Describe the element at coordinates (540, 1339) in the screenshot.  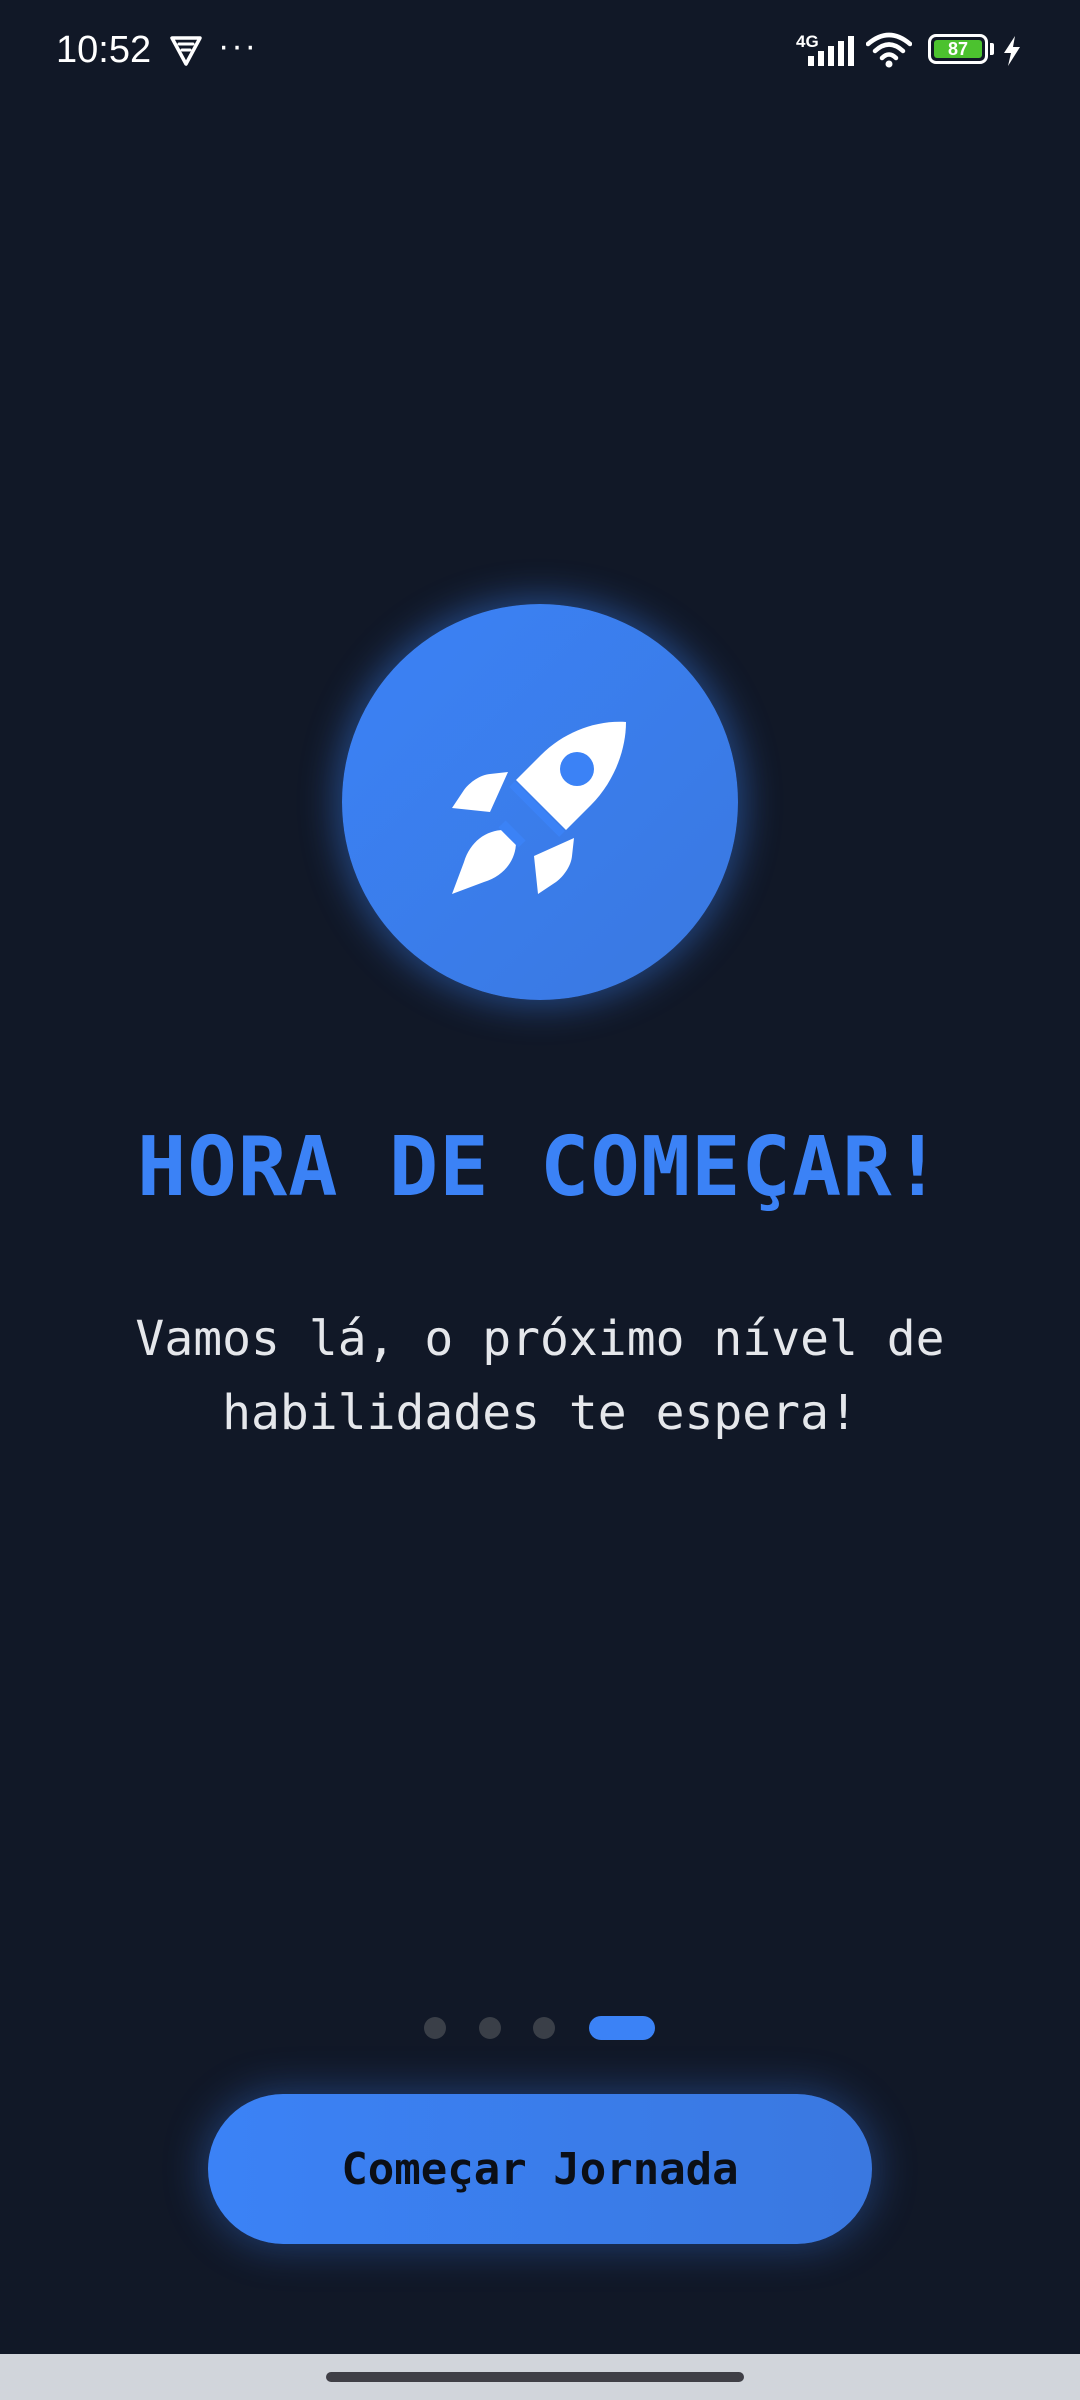
I see `subtitle-line-1: Vamos lá, o próximo nível de` at that location.